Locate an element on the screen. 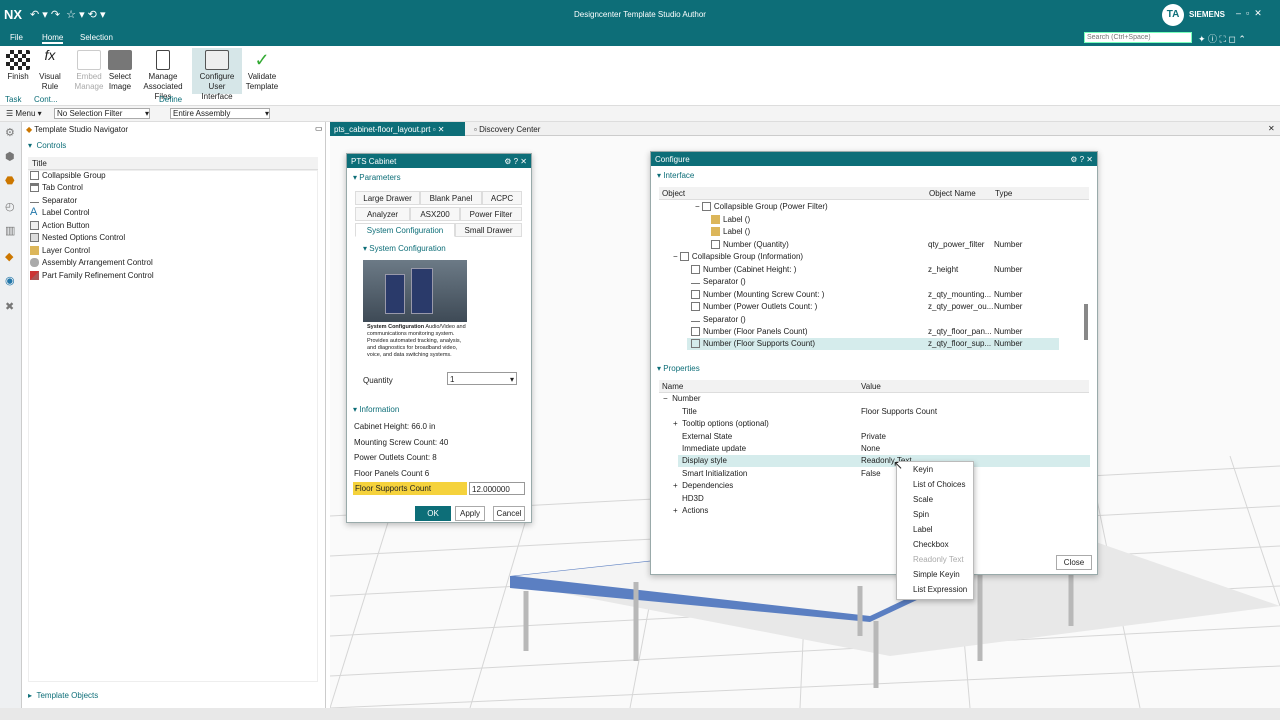 The width and height of the screenshot is (1280, 720). visual-rule-button: fx Visual Rule is located at coordinates (50, 70).